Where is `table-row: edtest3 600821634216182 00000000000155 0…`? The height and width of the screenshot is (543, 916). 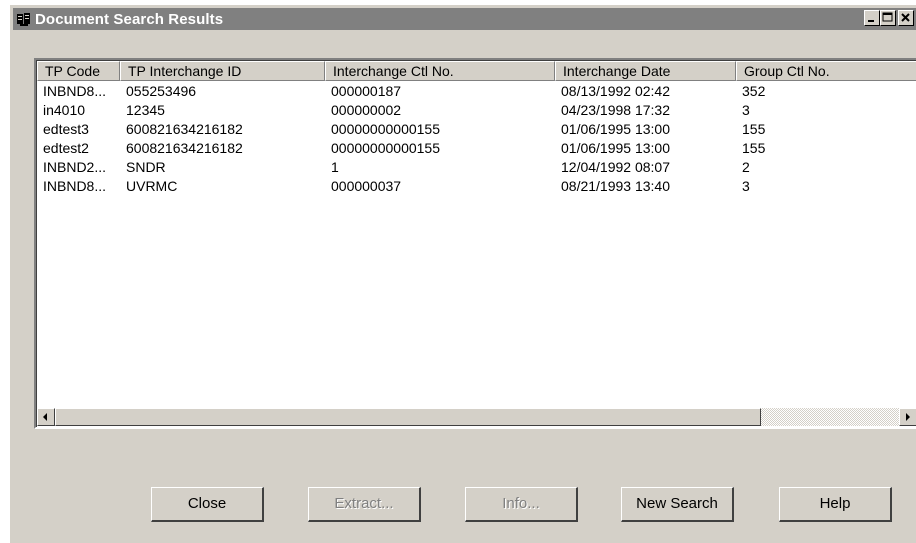
table-row: edtest3 600821634216182 00000000000155 0… is located at coordinates (476, 129).